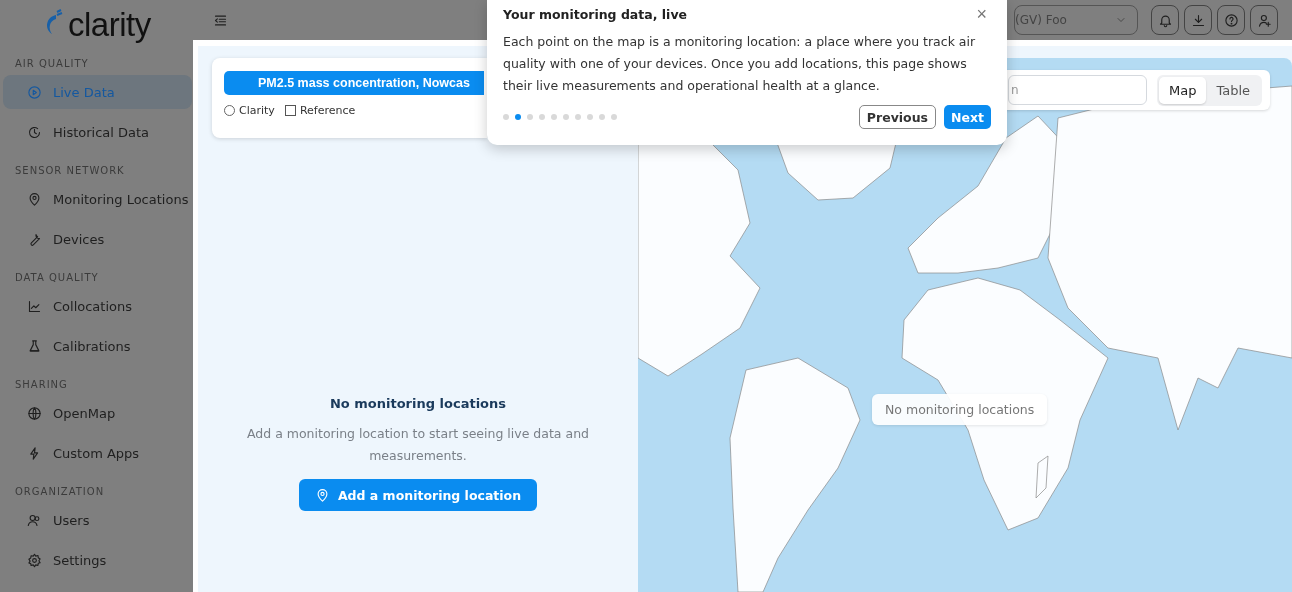 The height and width of the screenshot is (592, 1292). Describe the element at coordinates (34, 306) in the screenshot. I see `line-chart-icon` at that location.